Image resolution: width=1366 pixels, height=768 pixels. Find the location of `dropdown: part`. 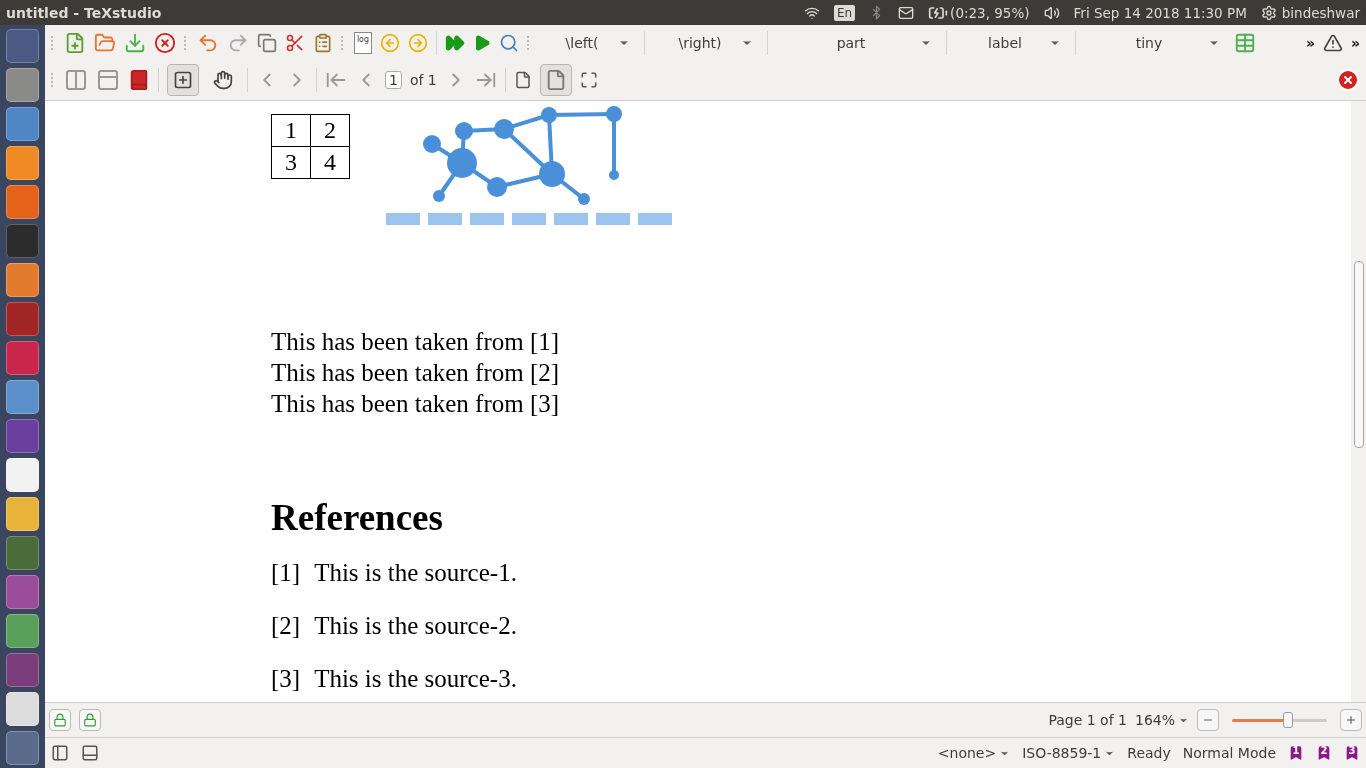

dropdown: part is located at coordinates (857, 42).